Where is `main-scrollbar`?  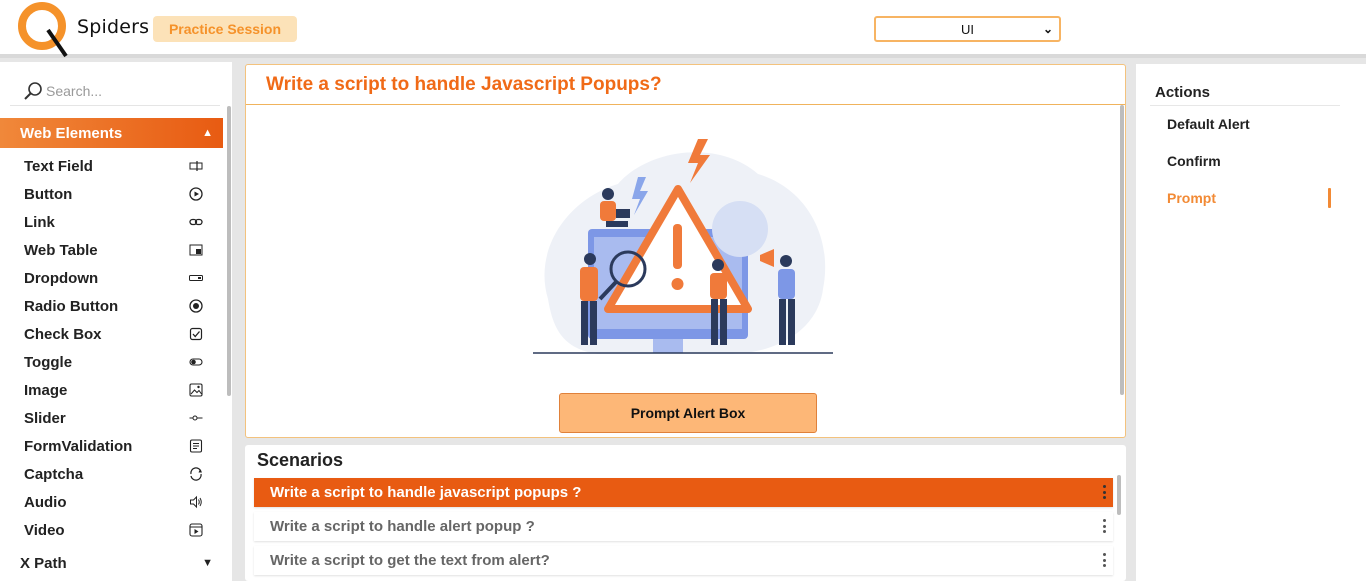 main-scrollbar is located at coordinates (1122, 250).